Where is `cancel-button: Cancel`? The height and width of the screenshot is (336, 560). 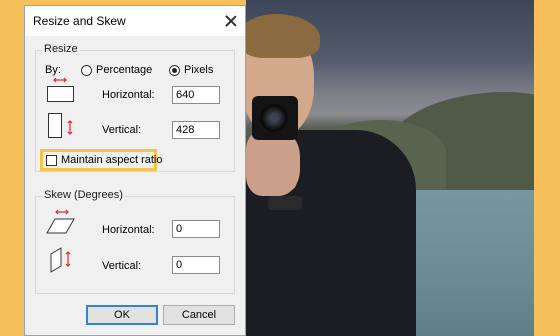 cancel-button: Cancel is located at coordinates (199, 315).